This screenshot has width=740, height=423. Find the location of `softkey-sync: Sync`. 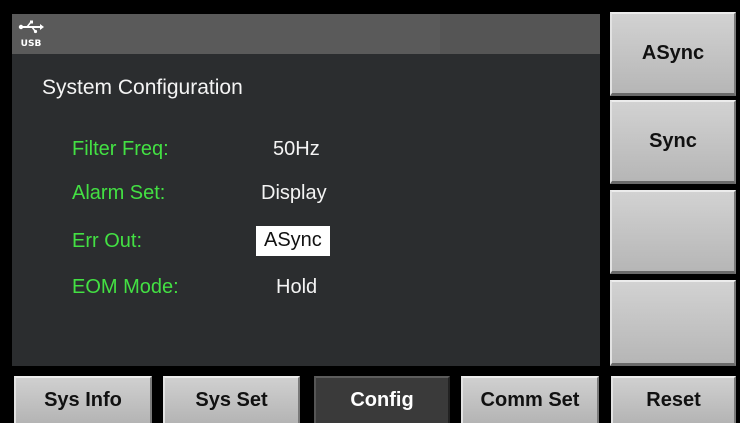

softkey-sync: Sync is located at coordinates (673, 142).